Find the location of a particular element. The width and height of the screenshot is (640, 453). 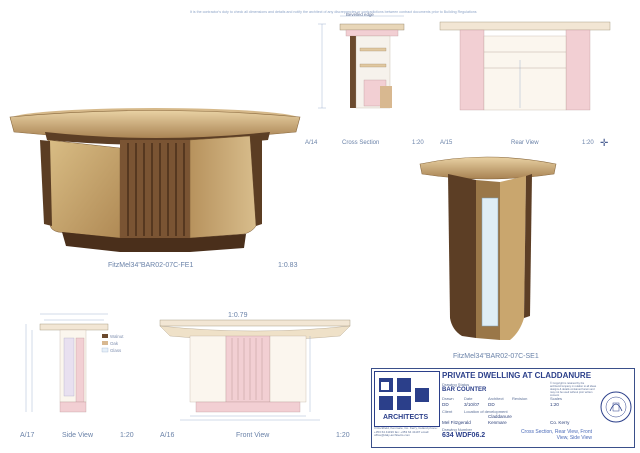

architect-label: Architect is located at coordinates (496, 398).